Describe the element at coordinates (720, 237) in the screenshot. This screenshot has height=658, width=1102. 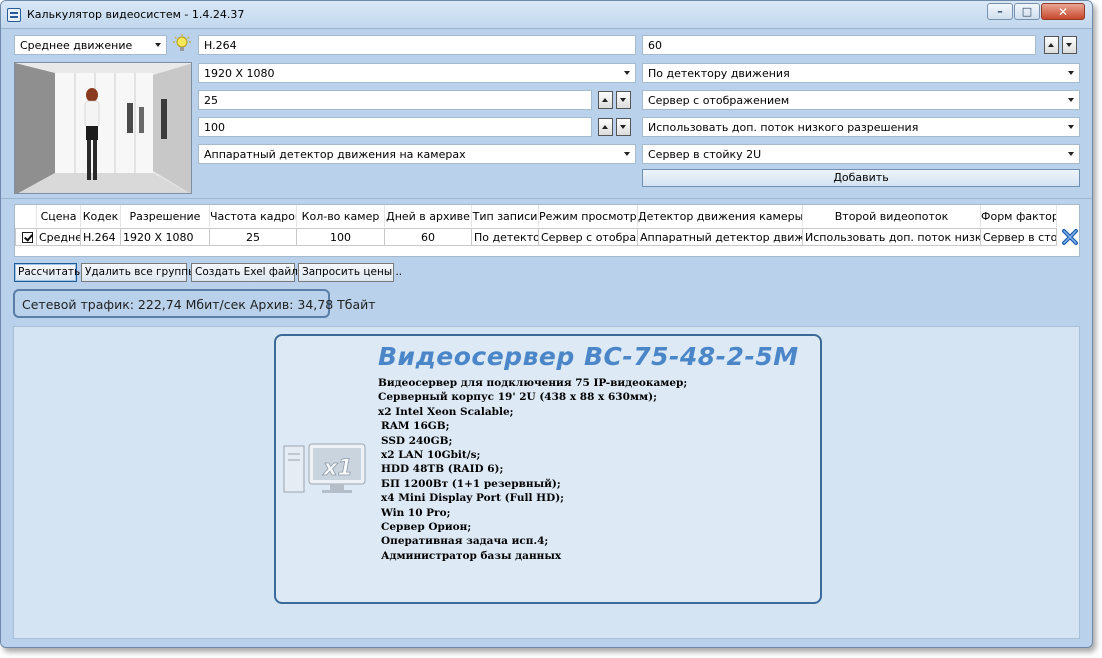
I see `row-detector: Аппаратный детектор движения` at that location.